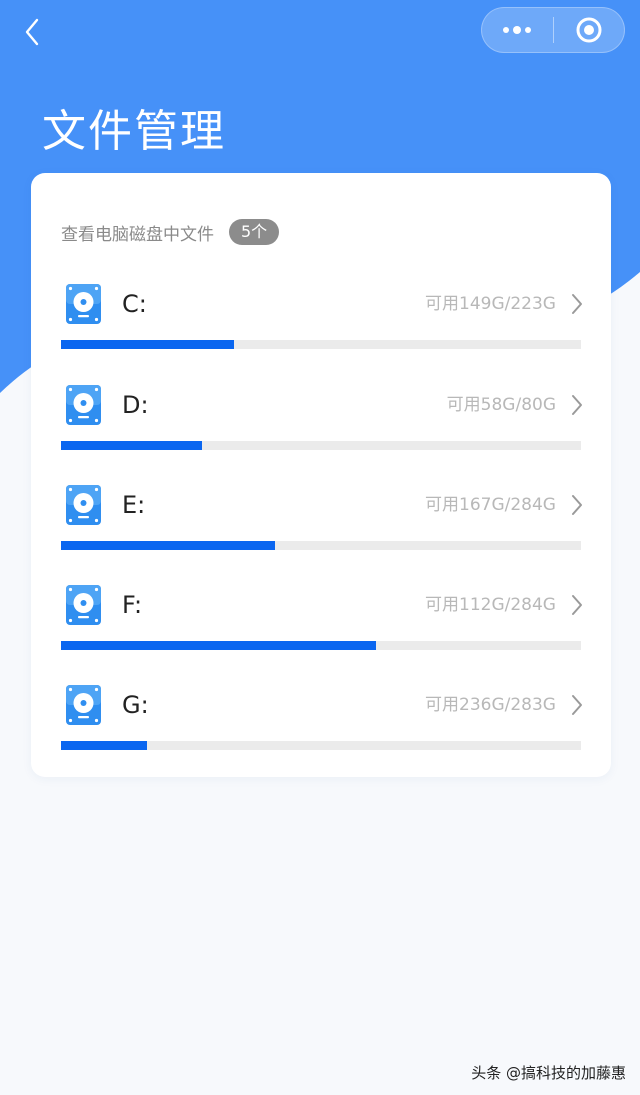  What do you see at coordinates (321, 528) in the screenshot?
I see `disk-item: E: 可用167G/284G` at bounding box center [321, 528].